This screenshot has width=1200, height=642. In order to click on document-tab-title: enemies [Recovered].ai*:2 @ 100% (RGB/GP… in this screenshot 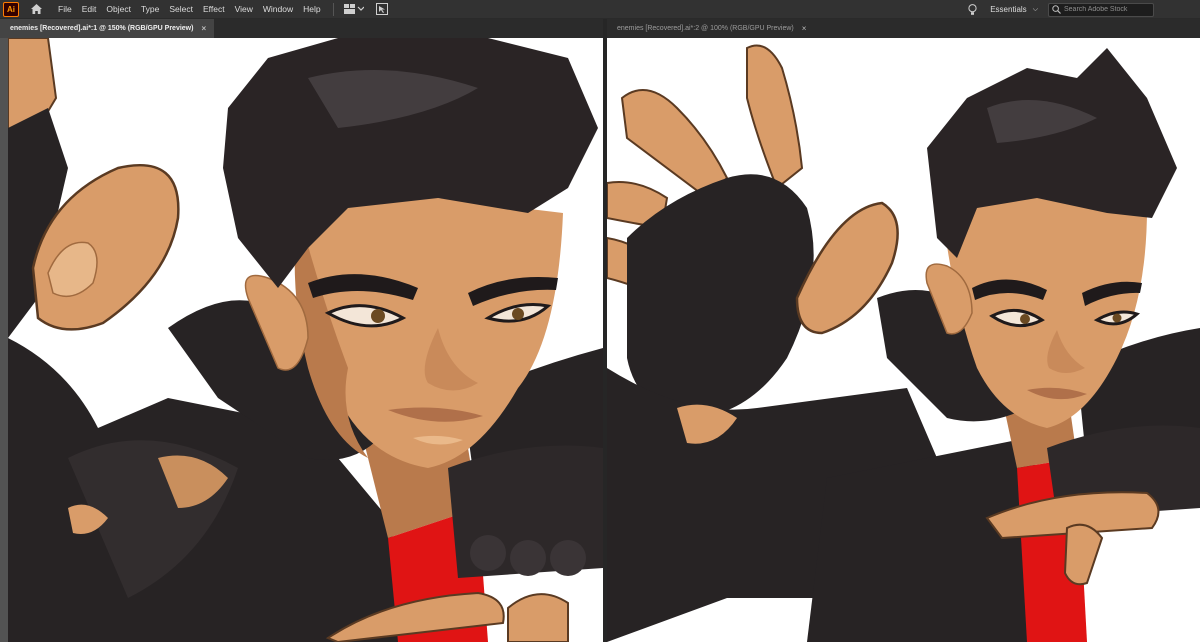, I will do `click(705, 28)`.